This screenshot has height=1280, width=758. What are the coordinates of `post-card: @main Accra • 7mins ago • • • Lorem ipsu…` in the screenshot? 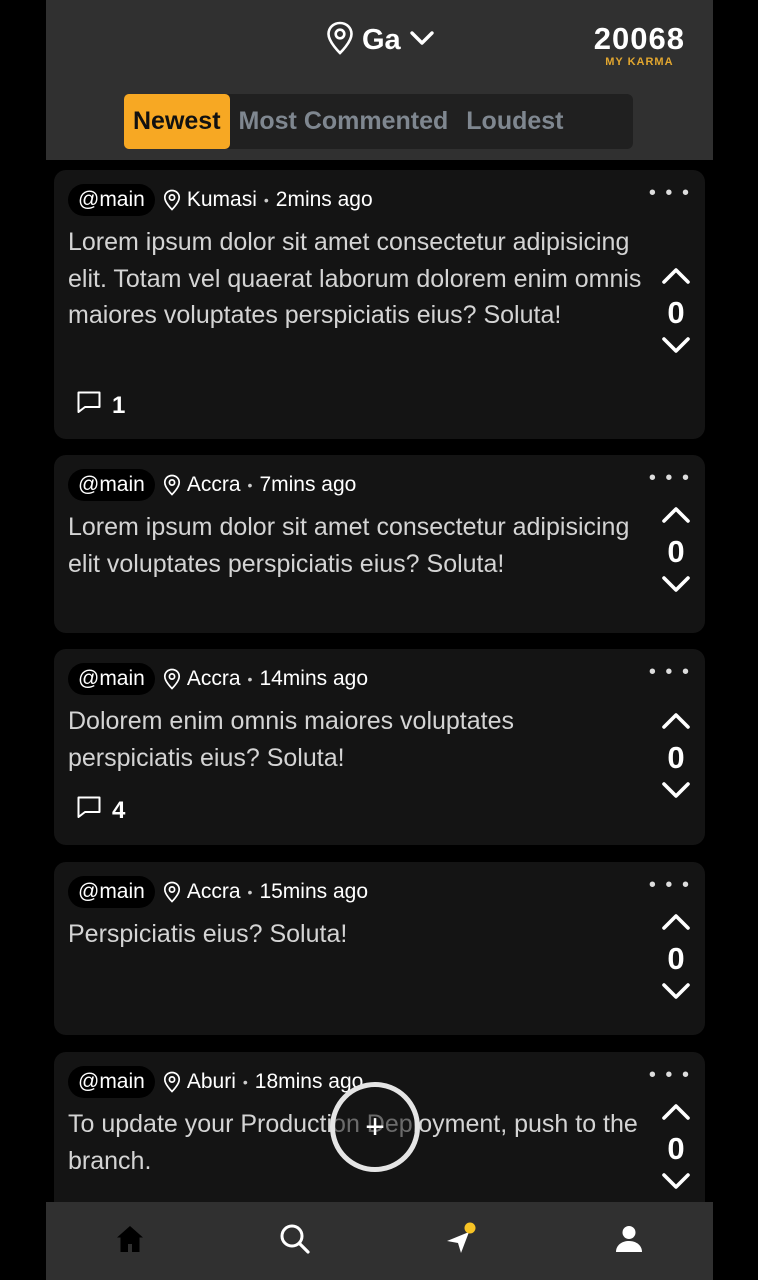 It's located at (379, 544).